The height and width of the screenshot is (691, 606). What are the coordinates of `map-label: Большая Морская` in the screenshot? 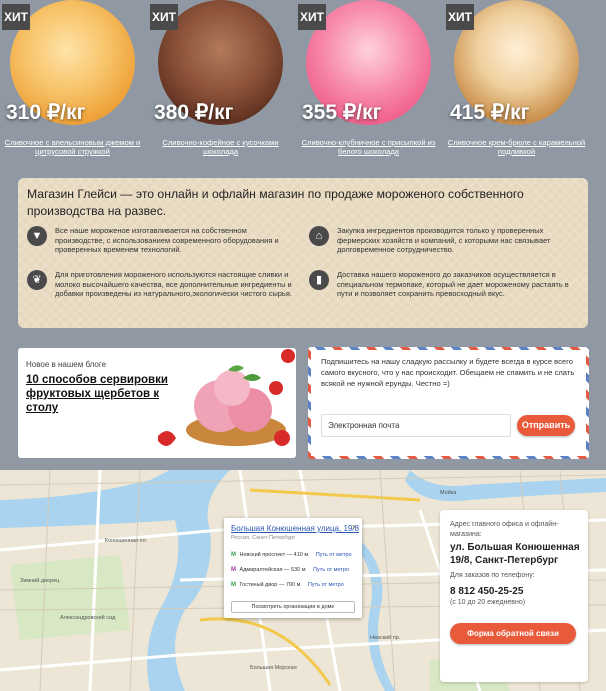 It's located at (273, 668).